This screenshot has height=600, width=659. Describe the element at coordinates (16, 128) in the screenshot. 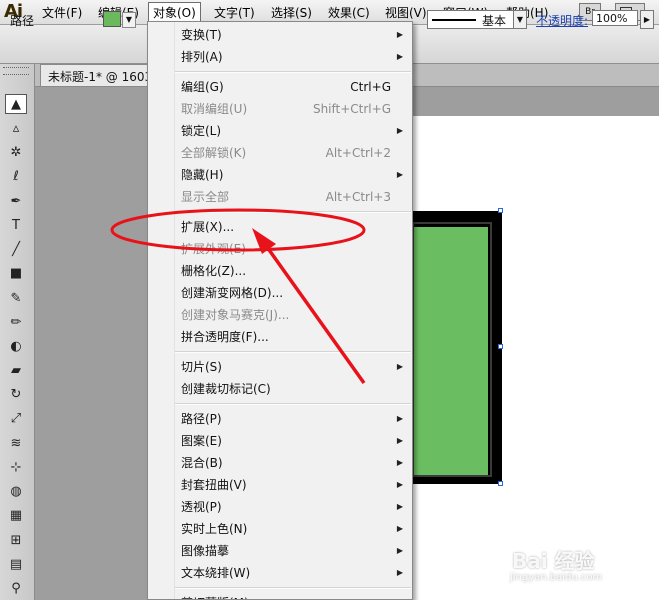

I see `direct-selection-tool-icon: ▵` at that location.